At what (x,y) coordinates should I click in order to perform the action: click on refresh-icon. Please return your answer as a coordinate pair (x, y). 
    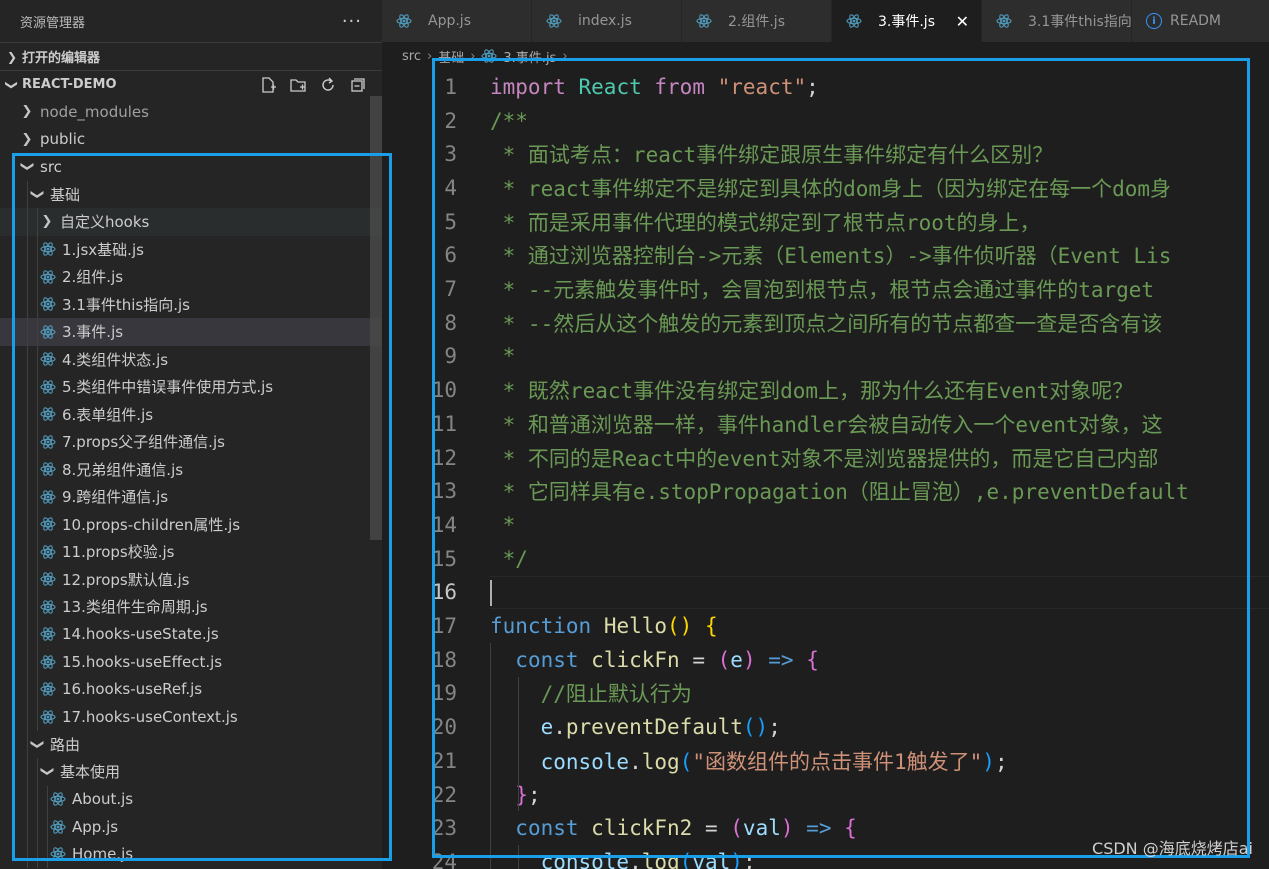
    Looking at the image, I should click on (328, 85).